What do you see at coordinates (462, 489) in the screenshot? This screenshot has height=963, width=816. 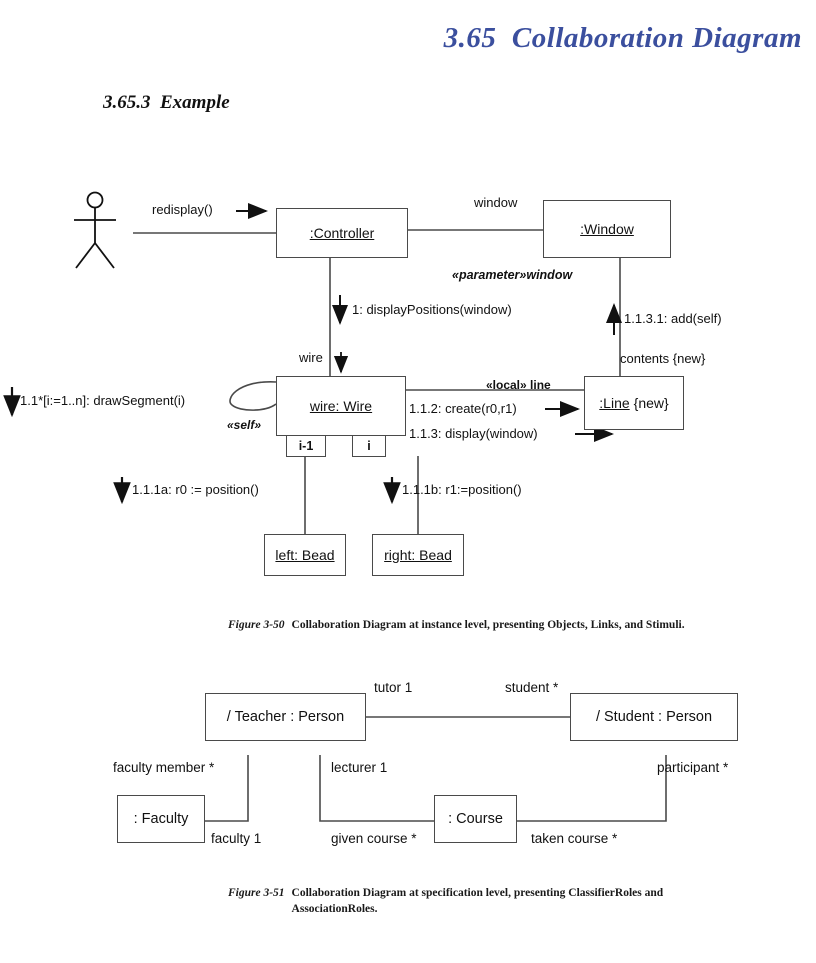 I see `message-position-r1: 1.1.1b: r1:=position()` at bounding box center [462, 489].